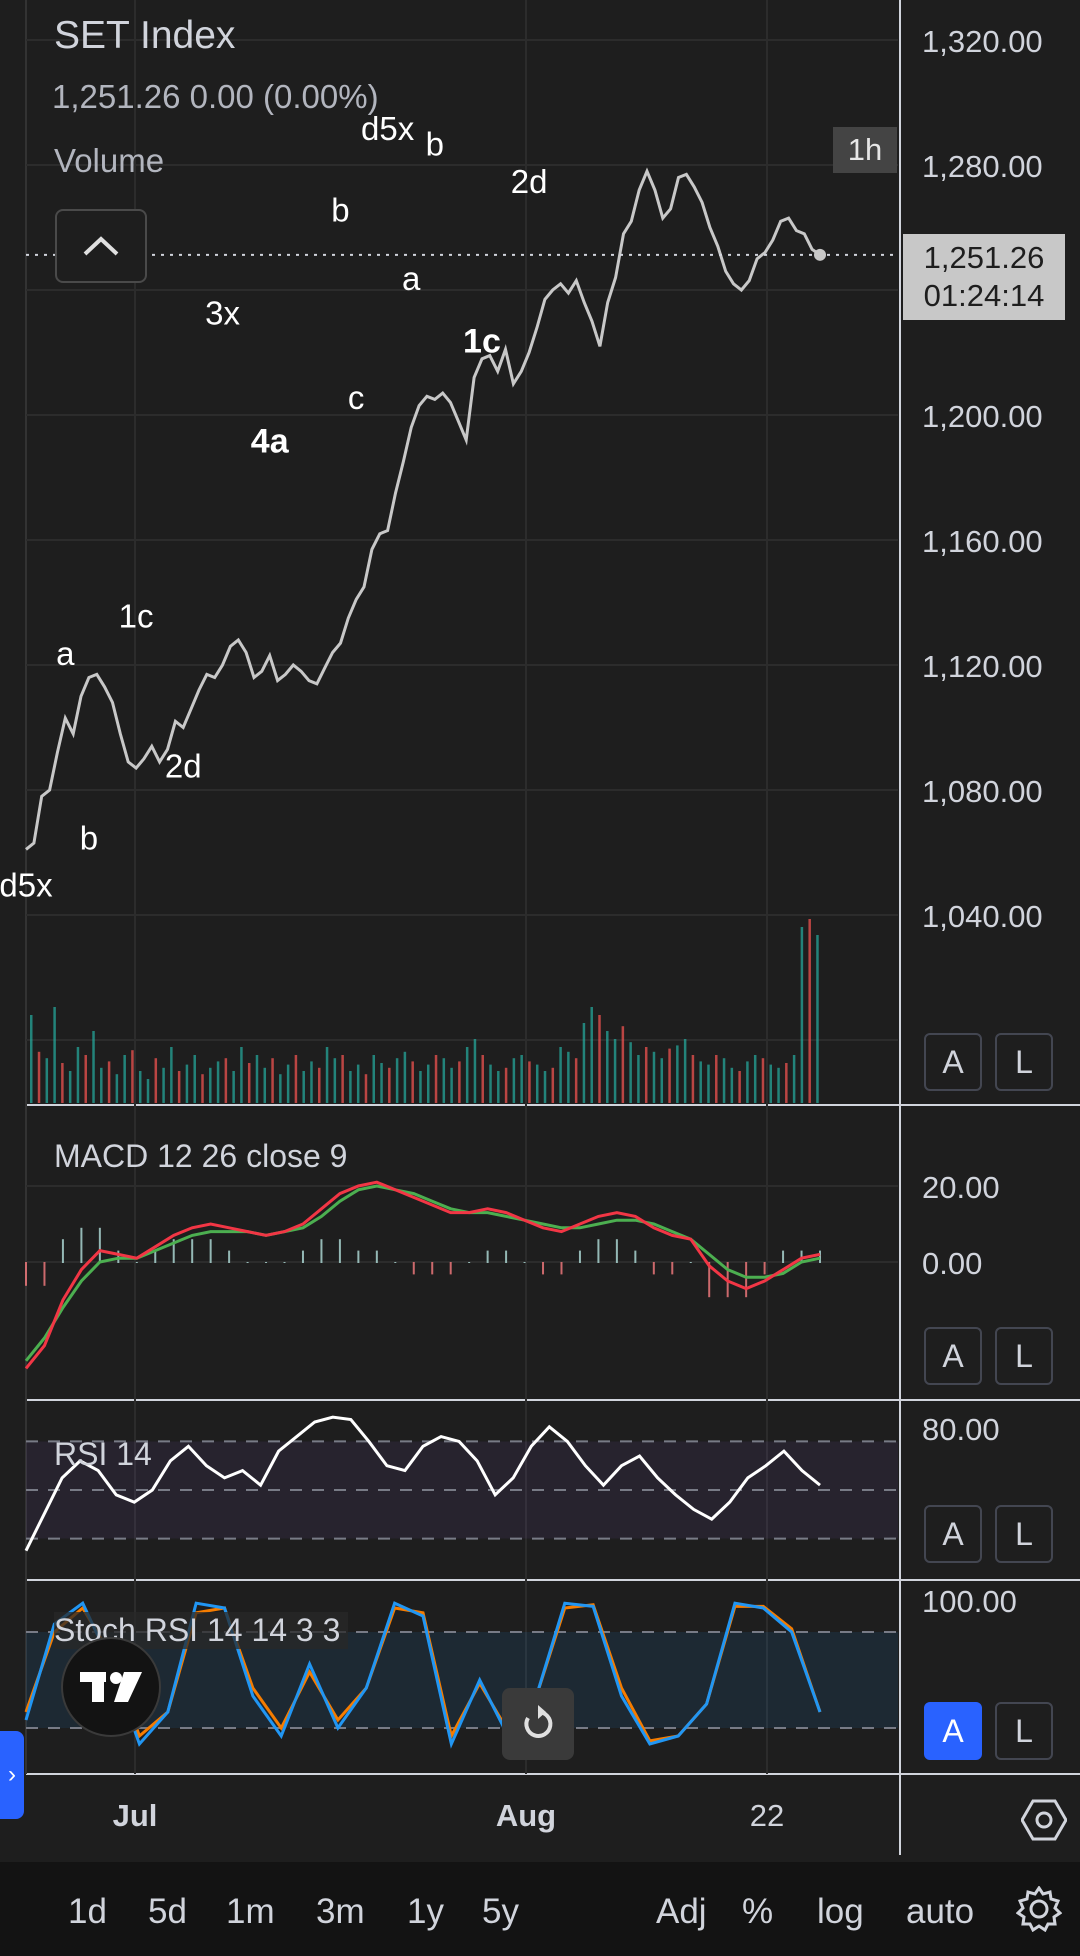 This screenshot has width=1080, height=1956. What do you see at coordinates (840, 1912) in the screenshot?
I see `log-toggle: log` at bounding box center [840, 1912].